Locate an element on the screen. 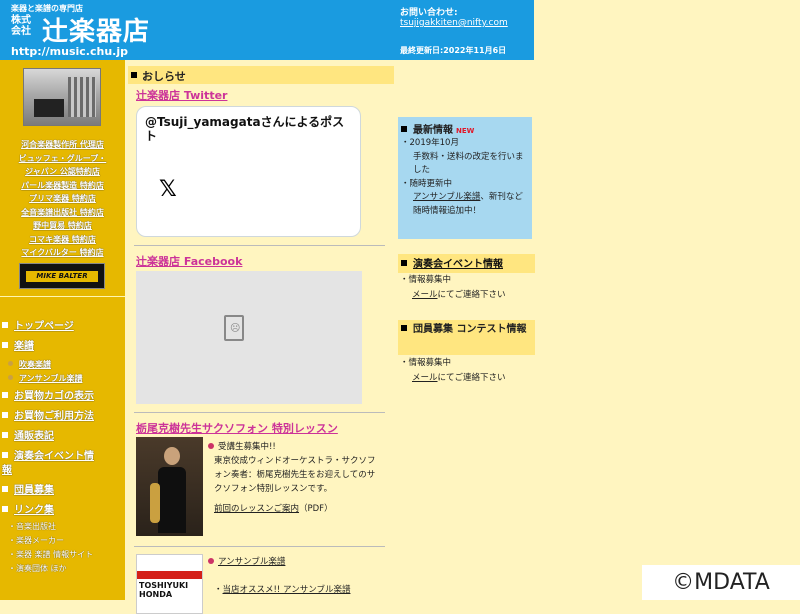 This screenshot has width=800, height=614. event-status: ・情報募集中 is located at coordinates (426, 280).